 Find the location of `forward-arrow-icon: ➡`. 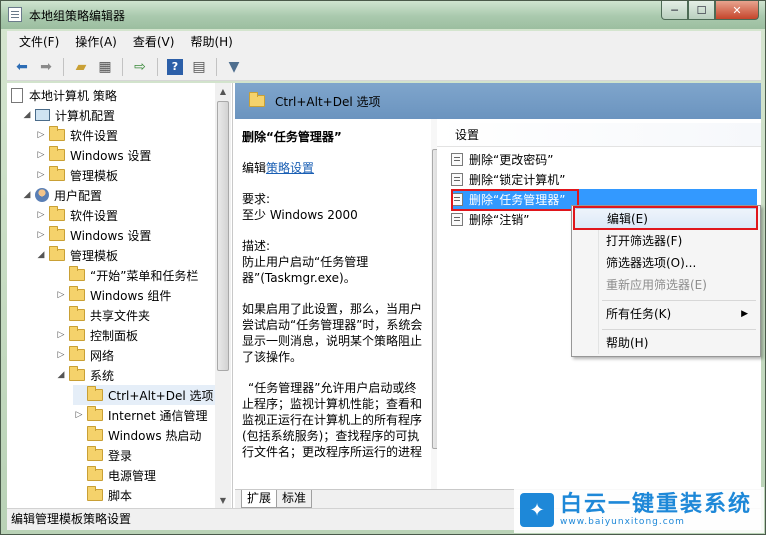

forward-arrow-icon: ➡ is located at coordinates (46, 67).